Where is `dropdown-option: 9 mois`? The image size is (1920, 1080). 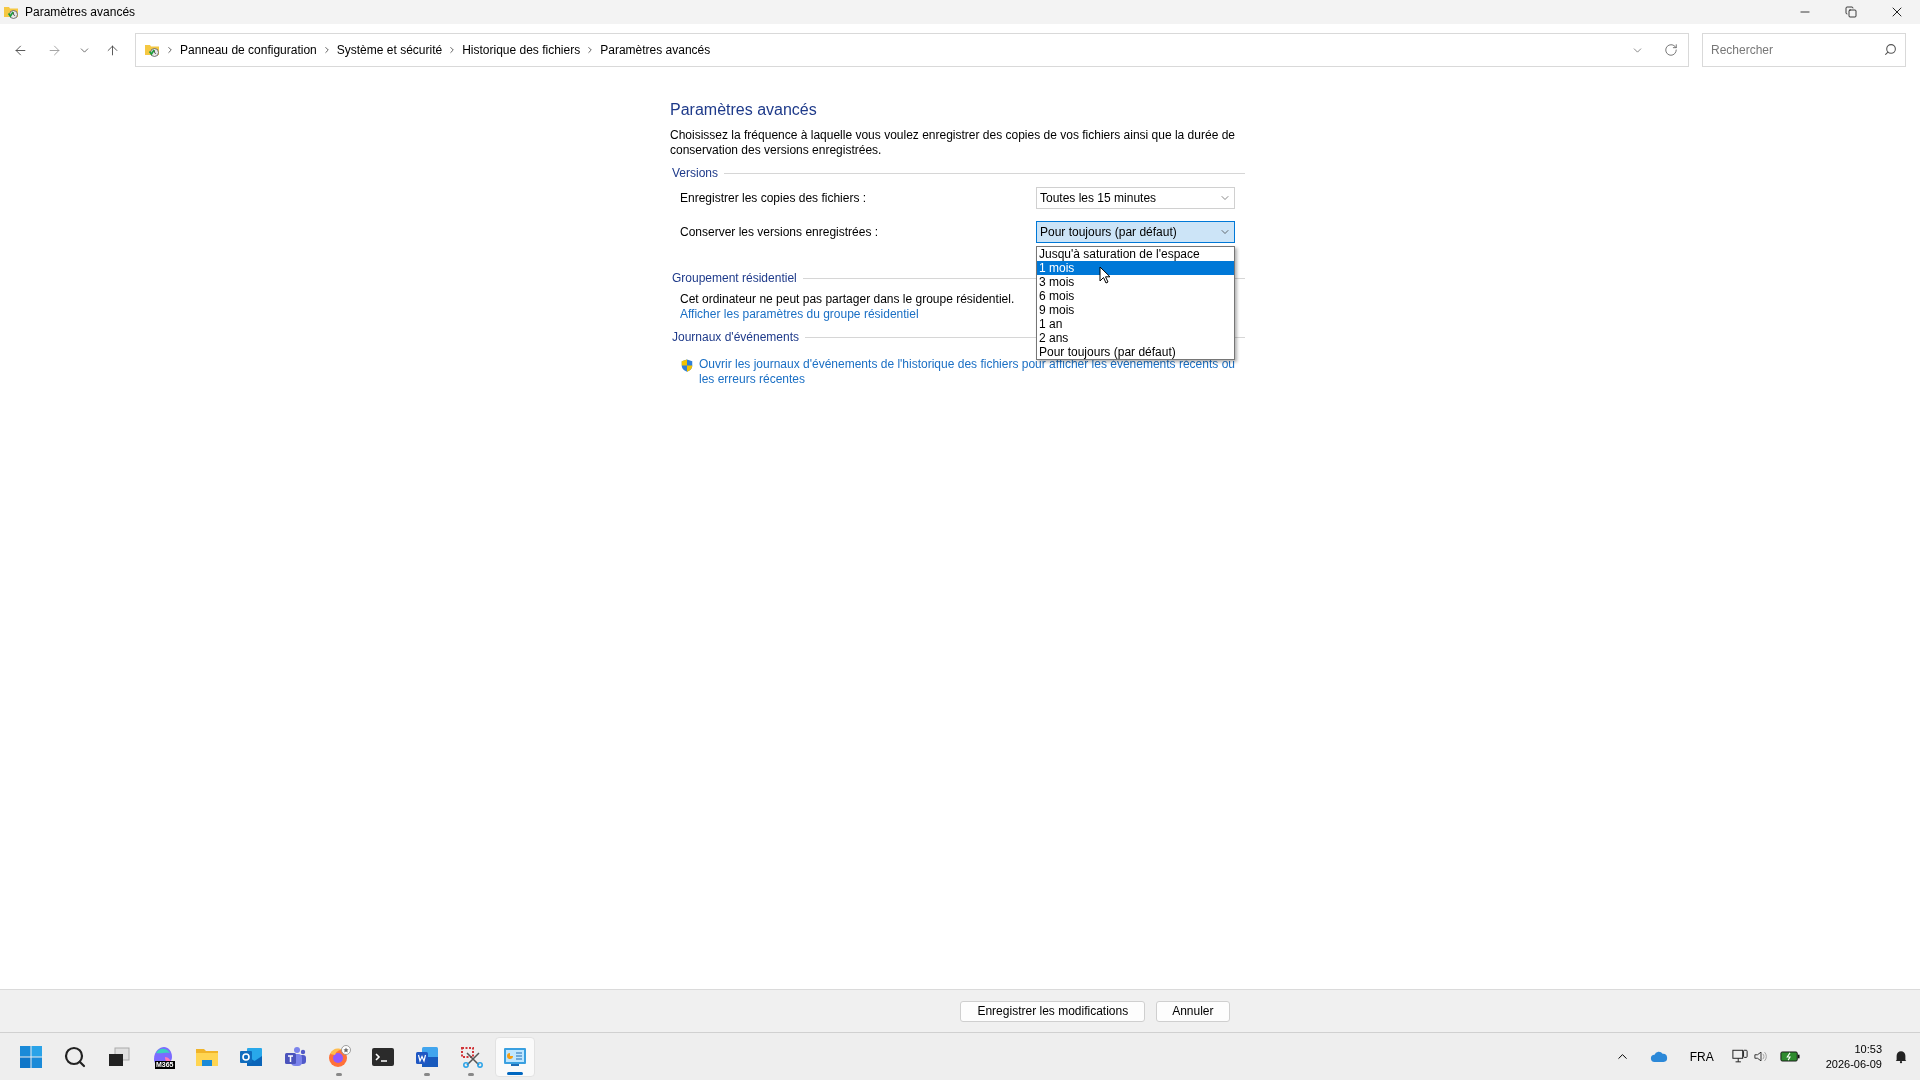
dropdown-option: 9 mois is located at coordinates (1135, 310).